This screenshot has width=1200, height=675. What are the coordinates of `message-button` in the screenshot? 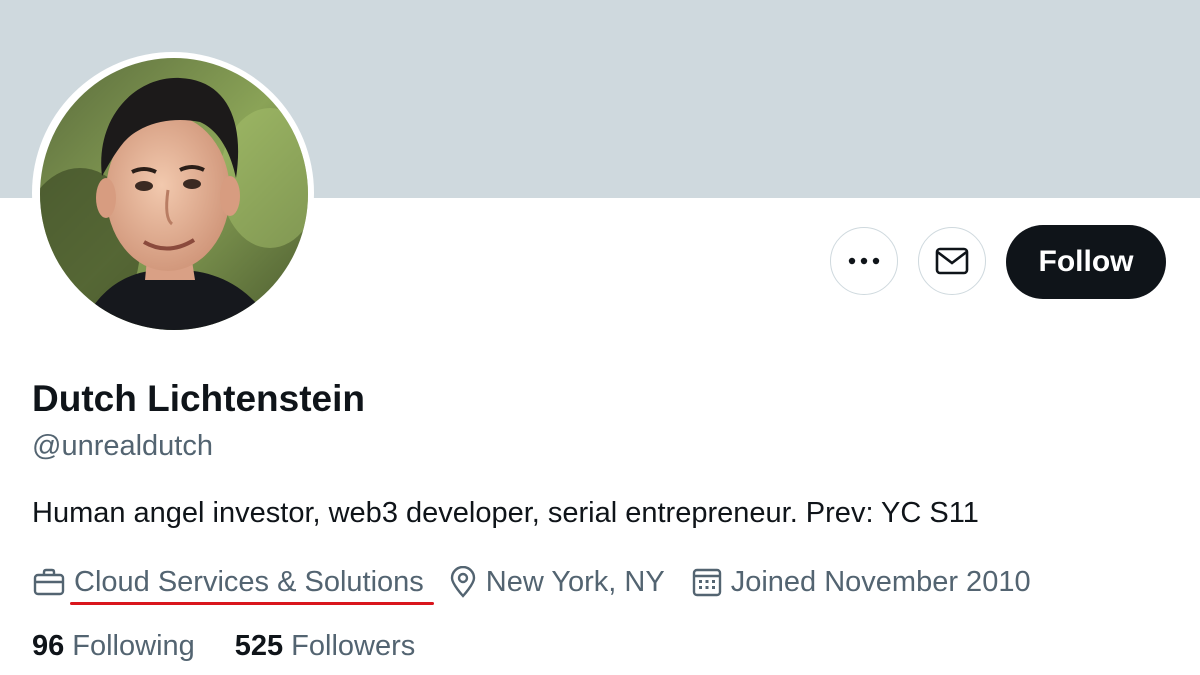 It's located at (952, 261).